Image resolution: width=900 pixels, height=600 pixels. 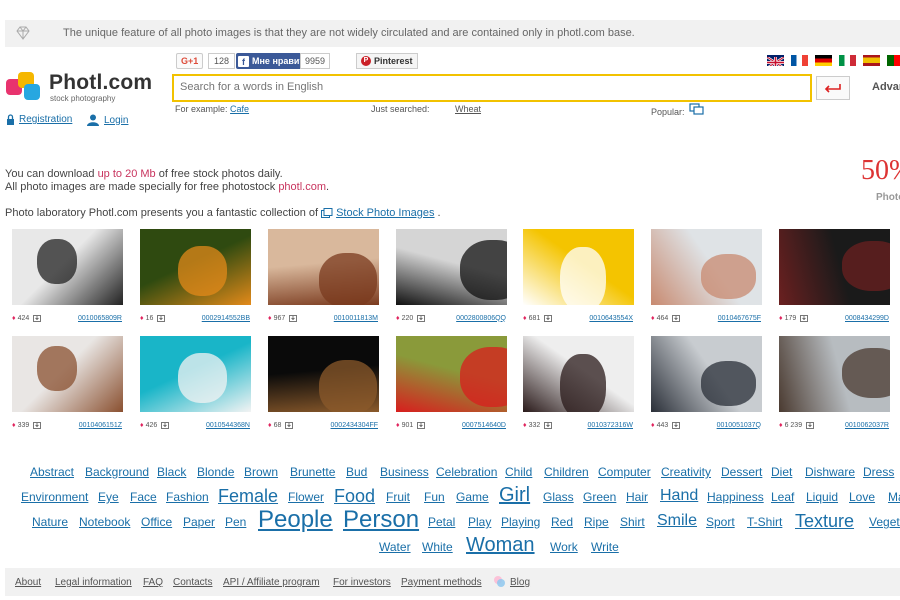 I want to click on footer-link: For investors, so click(x=362, y=582).